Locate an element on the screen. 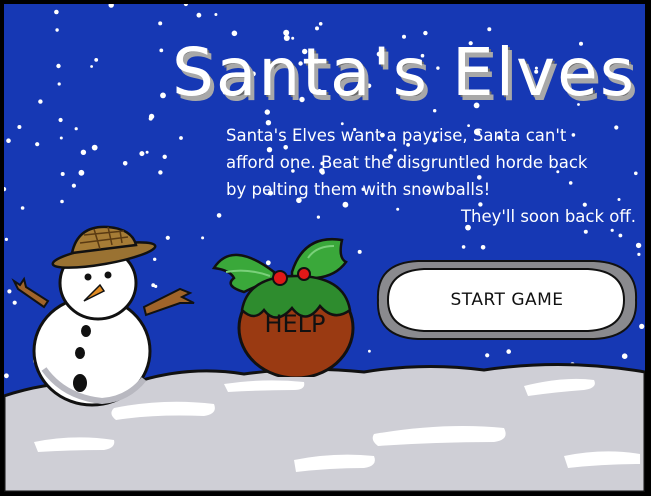  intro-line-3: by pelting them with snowballs! is located at coordinates (358, 189).